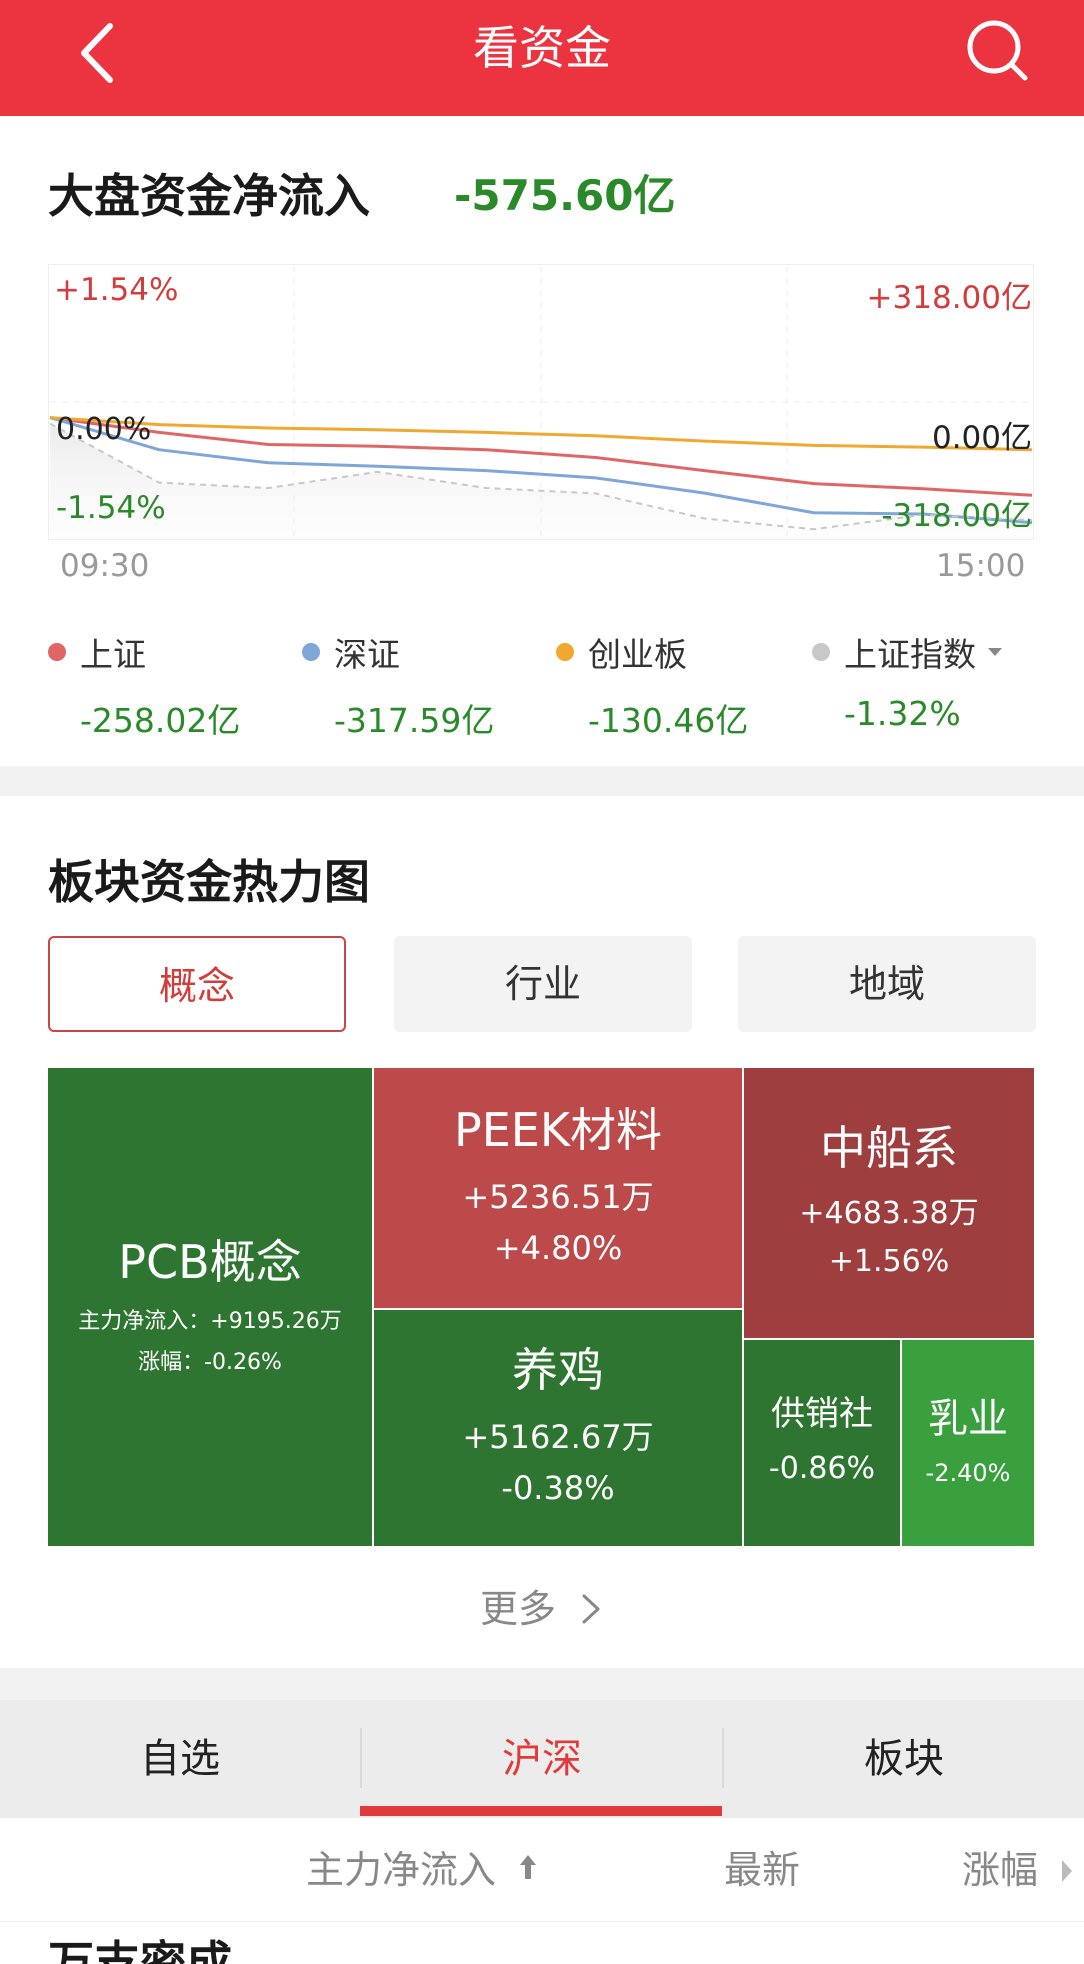 The height and width of the screenshot is (1964, 1084). What do you see at coordinates (113, 654) in the screenshot?
I see `legend-label: 上证` at bounding box center [113, 654].